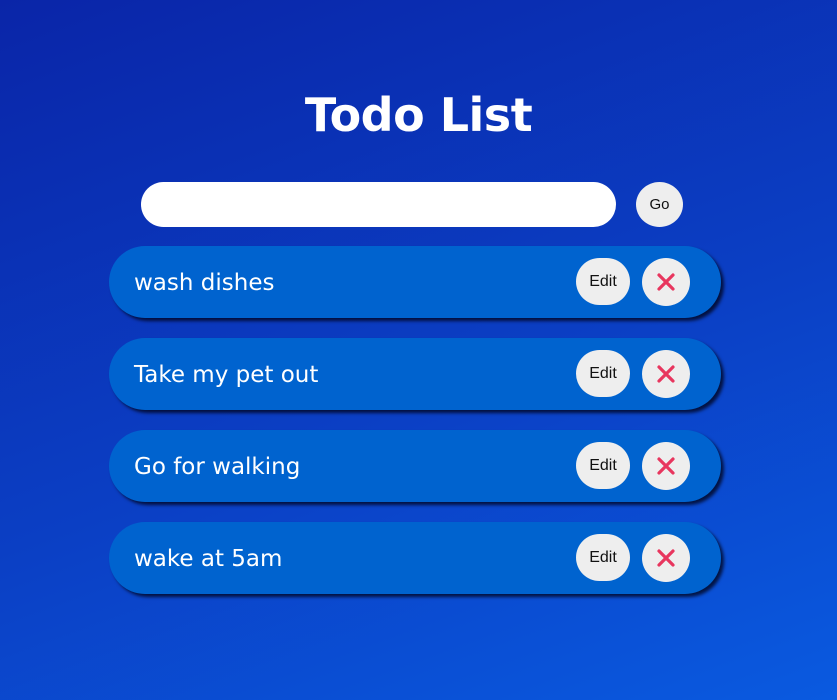 The height and width of the screenshot is (700, 837). What do you see at coordinates (204, 283) in the screenshot?
I see `todo-text: wash dishes` at bounding box center [204, 283].